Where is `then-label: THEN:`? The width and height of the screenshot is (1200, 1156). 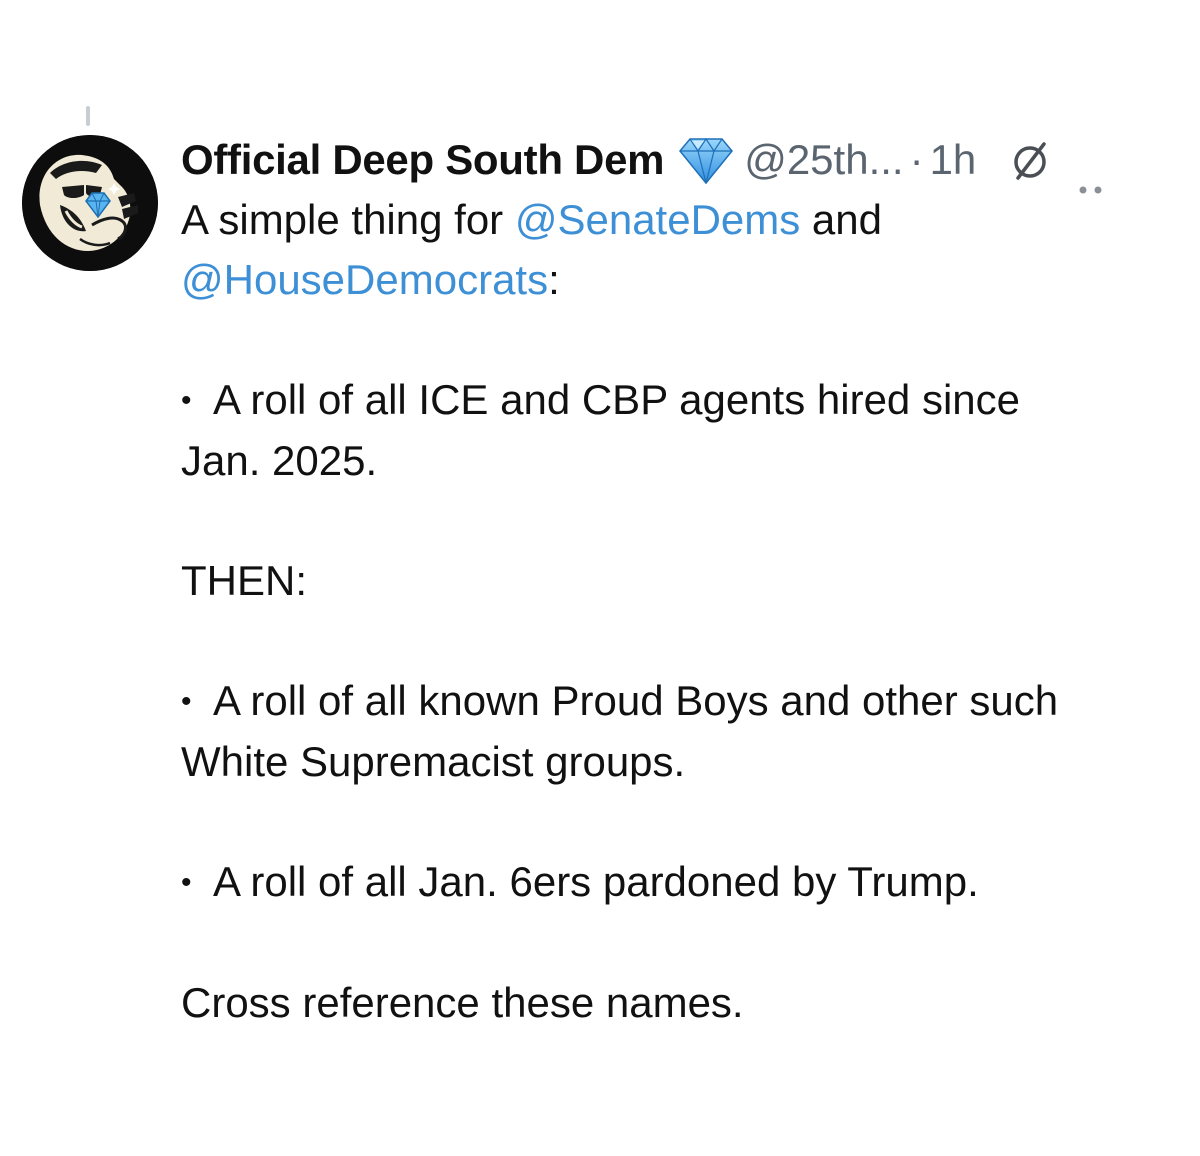
then-label: THEN: is located at coordinates (244, 580).